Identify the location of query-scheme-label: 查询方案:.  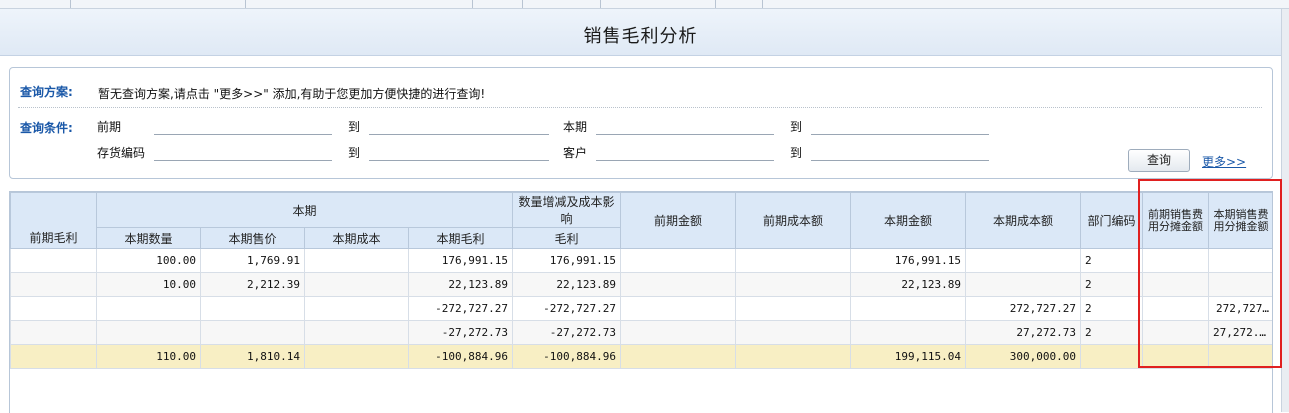
(46, 92).